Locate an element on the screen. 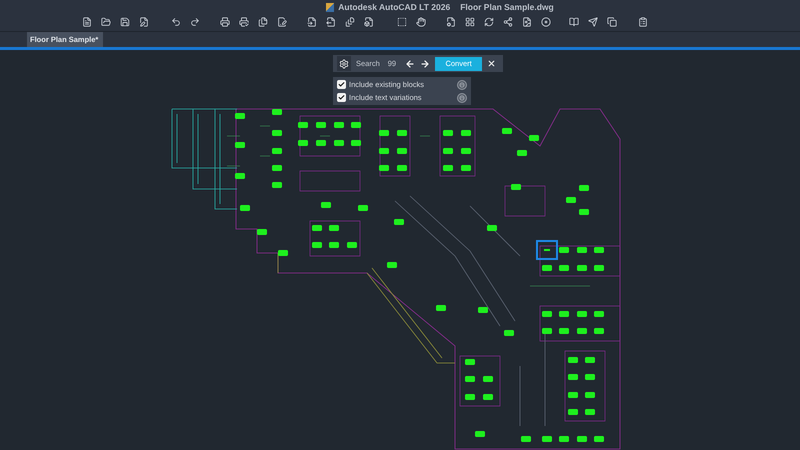  file-export-icon is located at coordinates (331, 22).